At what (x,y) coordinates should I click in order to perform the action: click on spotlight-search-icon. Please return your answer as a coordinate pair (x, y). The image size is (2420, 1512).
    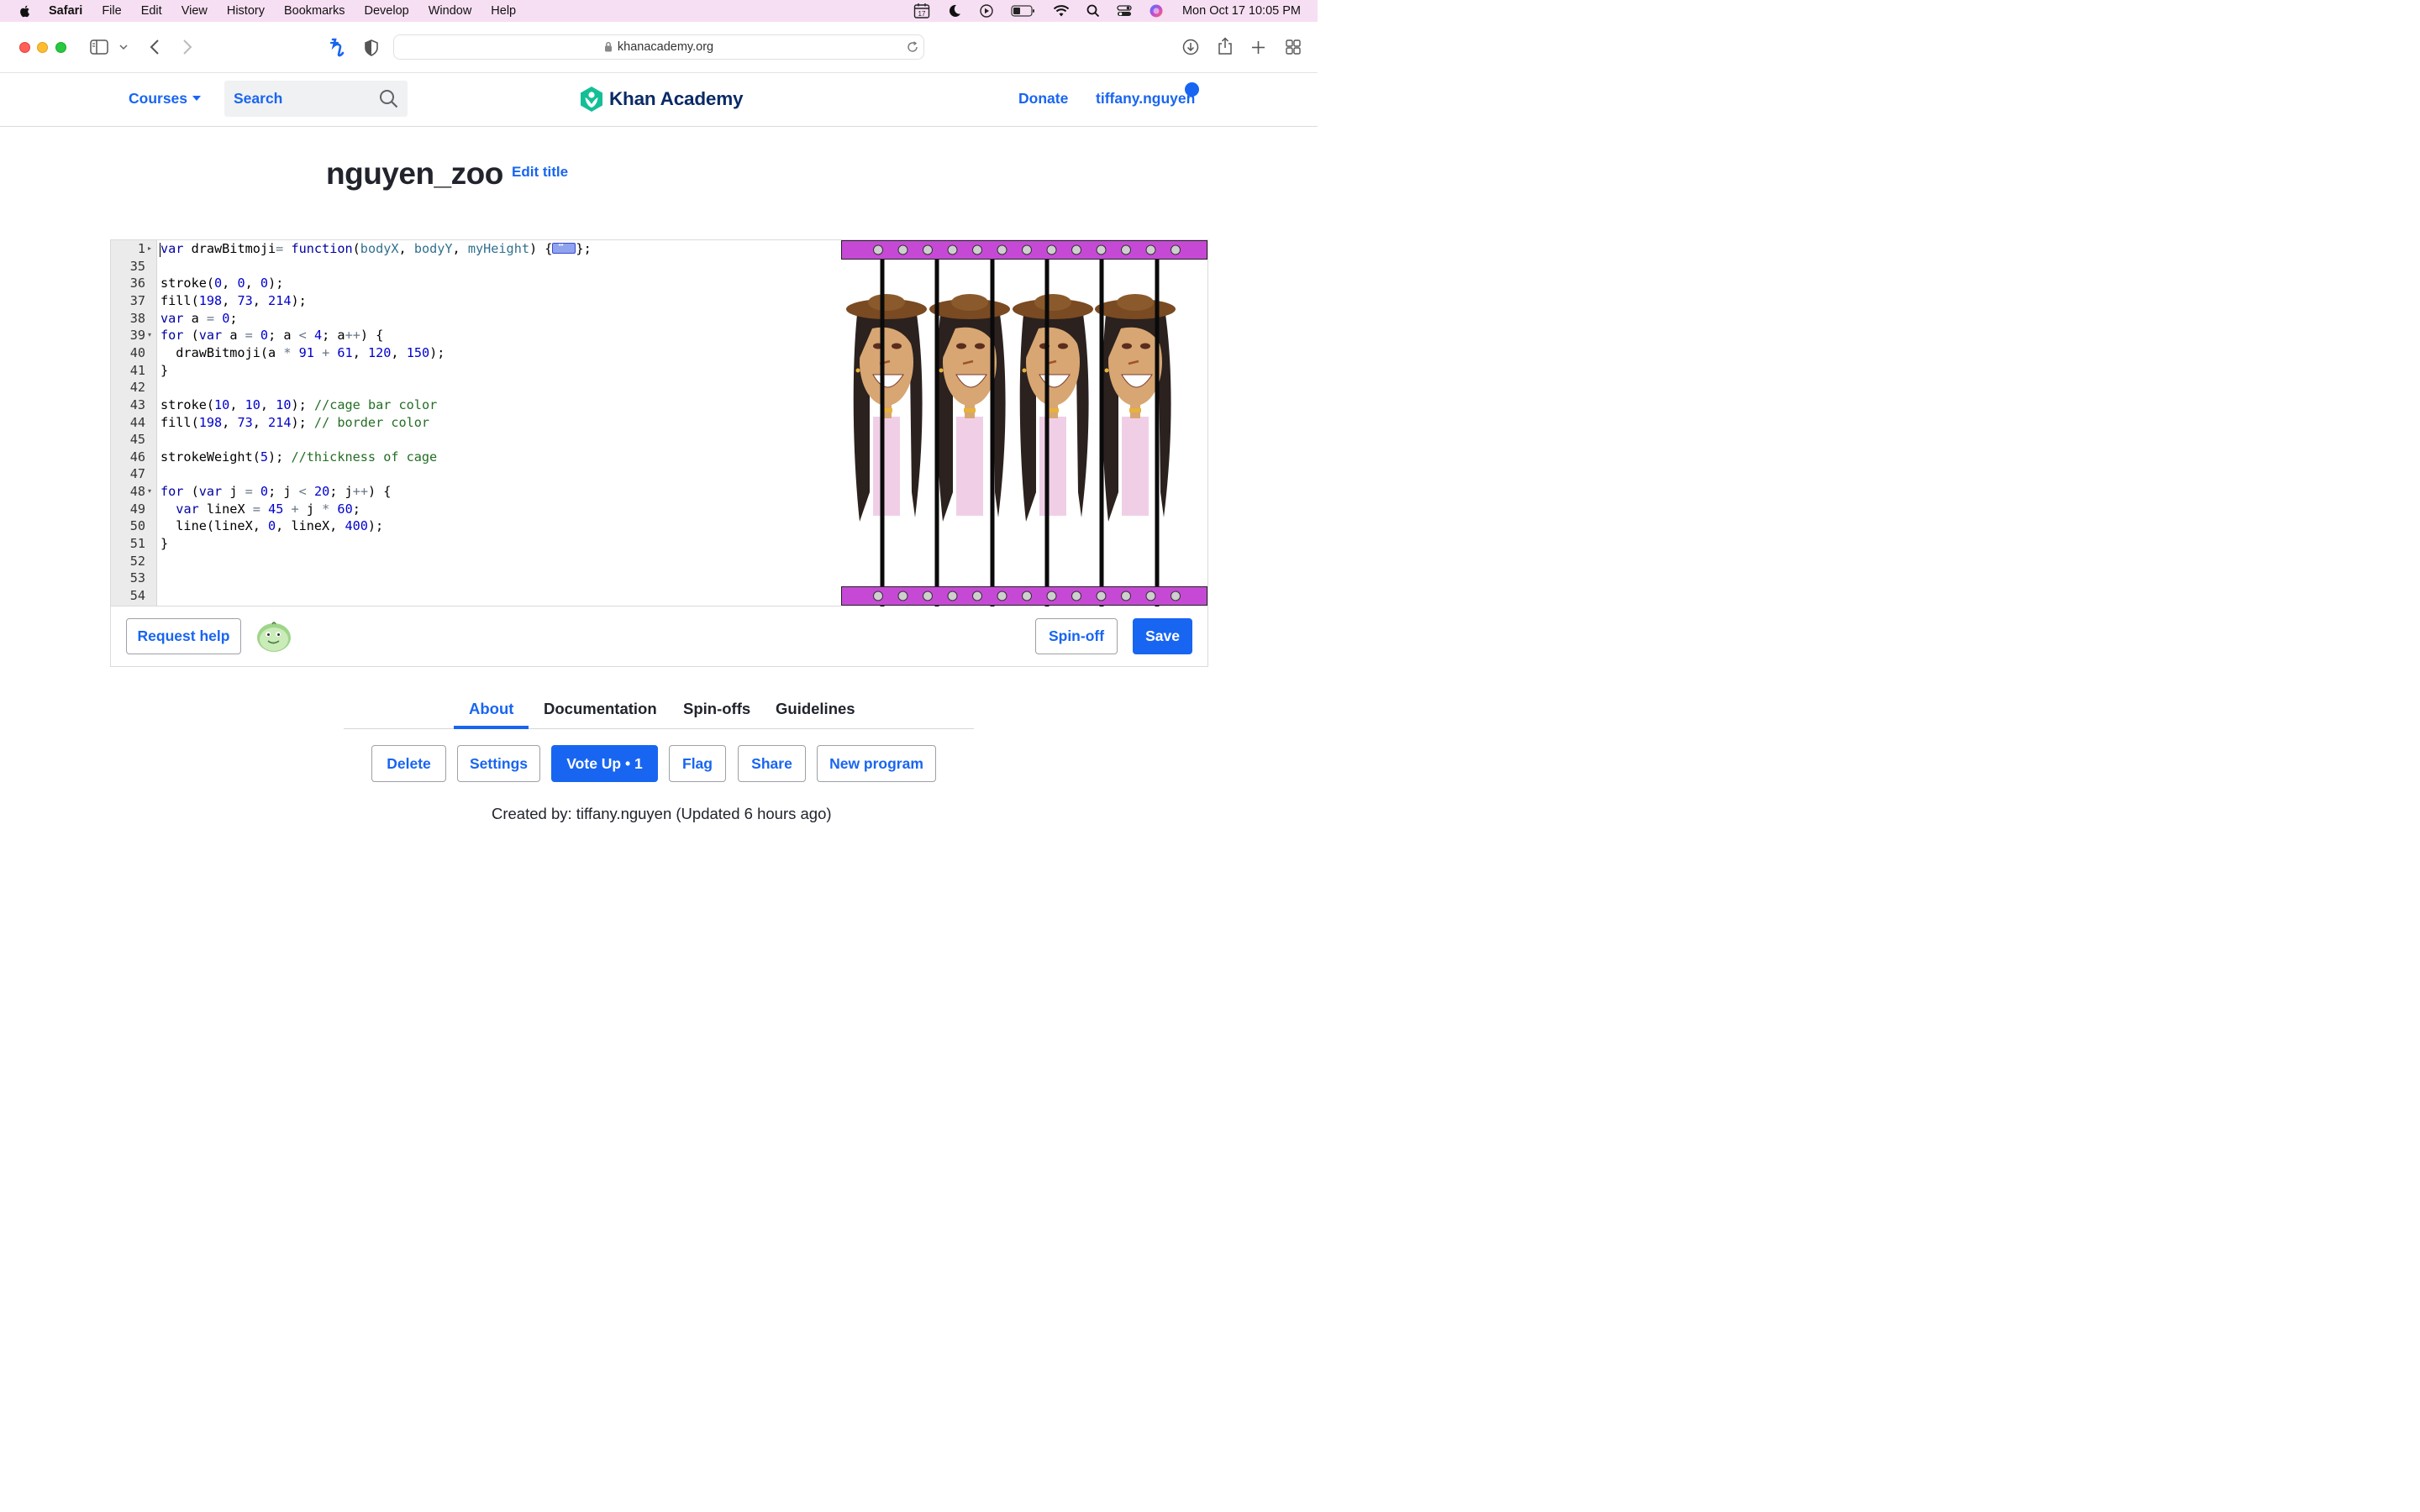
    Looking at the image, I should click on (1093, 11).